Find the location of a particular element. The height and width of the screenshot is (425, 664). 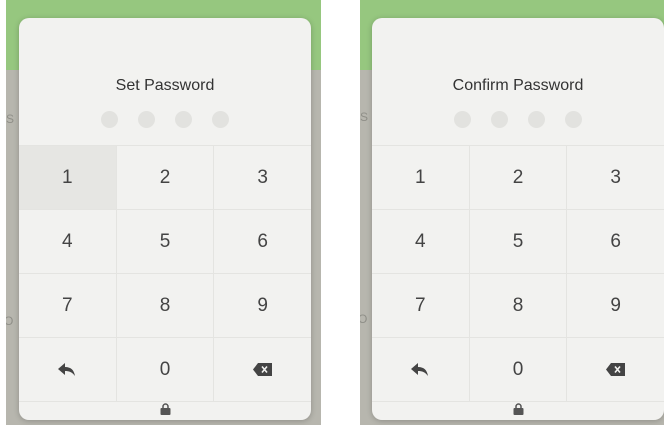

dialog-title: Set Password is located at coordinates (165, 85).